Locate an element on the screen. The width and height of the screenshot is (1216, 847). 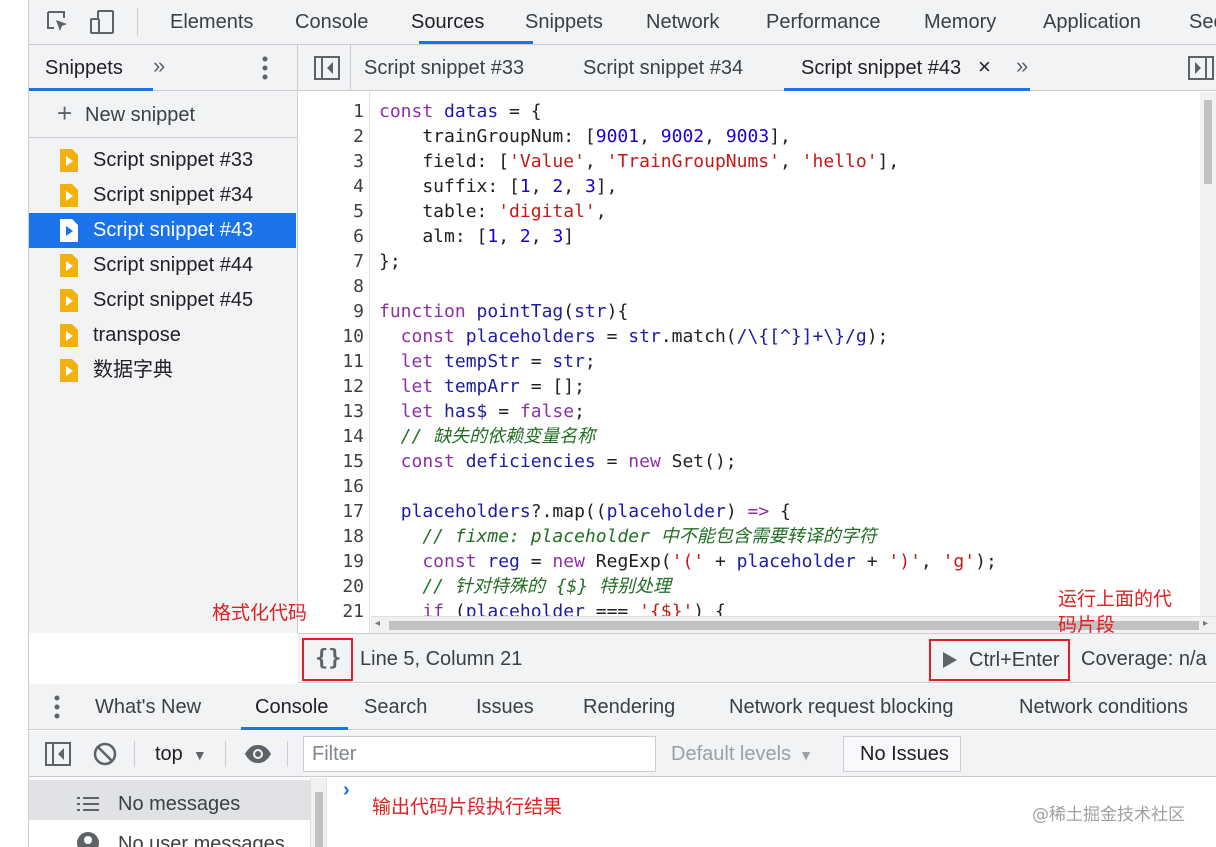
tab-snippets: Snippets is located at coordinates (564, 22).